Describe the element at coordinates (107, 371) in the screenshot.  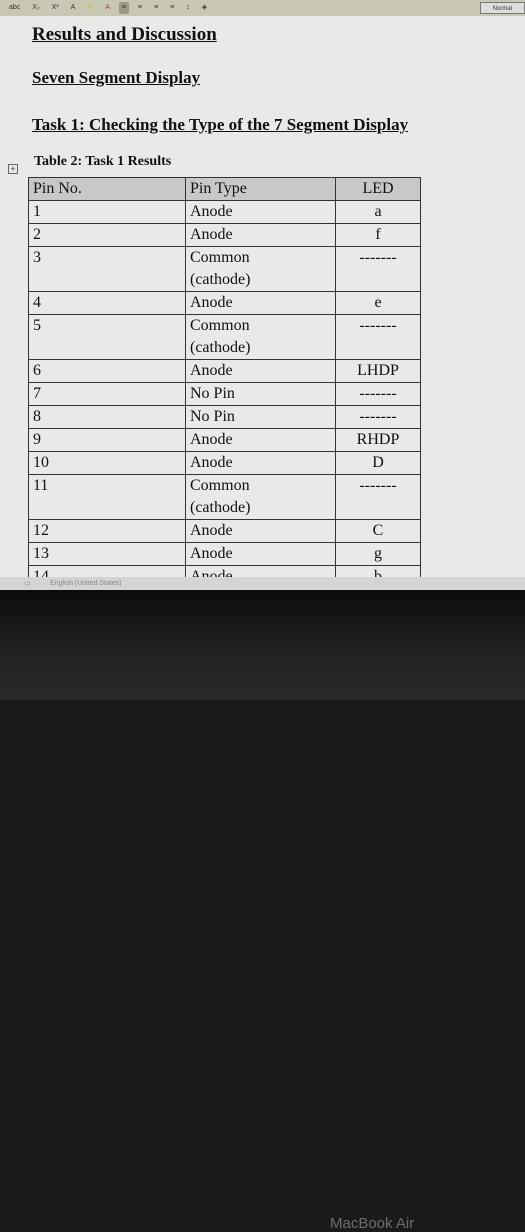
I see `cell-pin-no: 6` at that location.